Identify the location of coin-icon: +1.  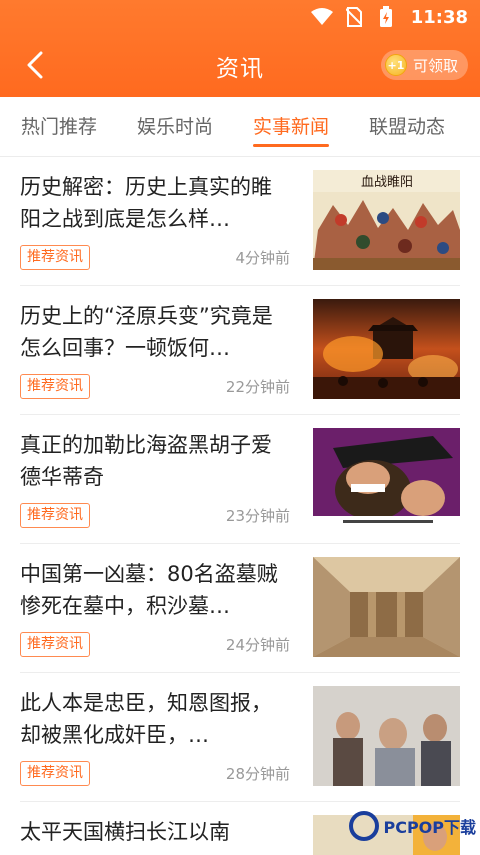
(395, 65).